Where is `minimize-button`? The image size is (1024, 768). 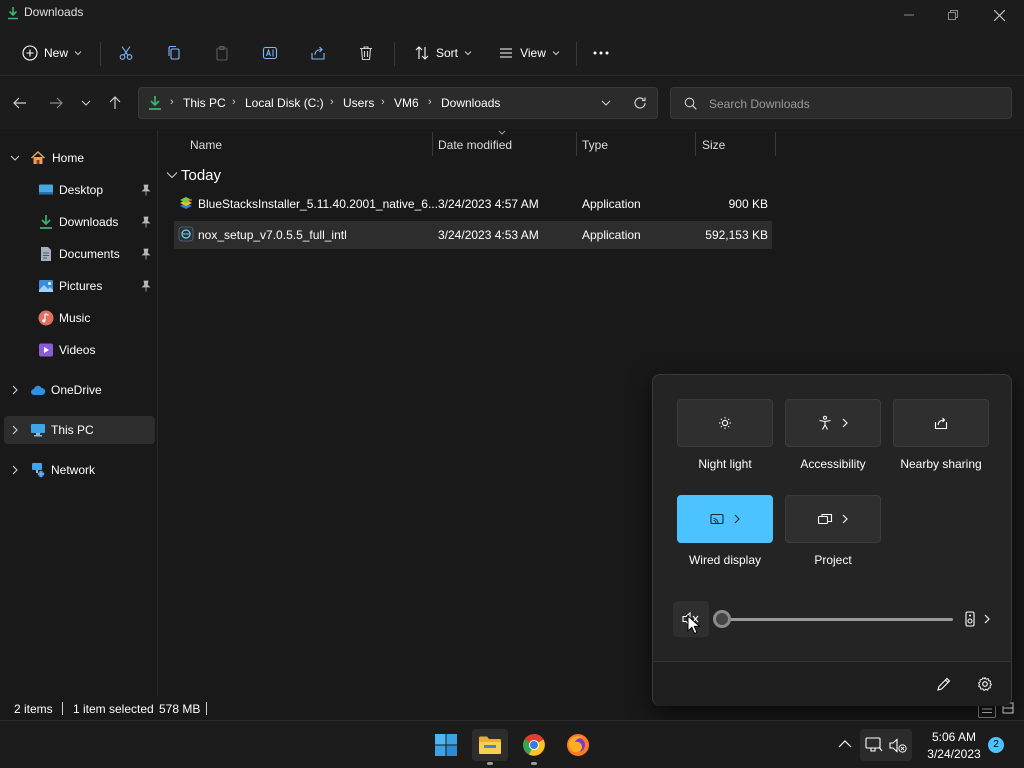
minimize-button is located at coordinates (909, 15).